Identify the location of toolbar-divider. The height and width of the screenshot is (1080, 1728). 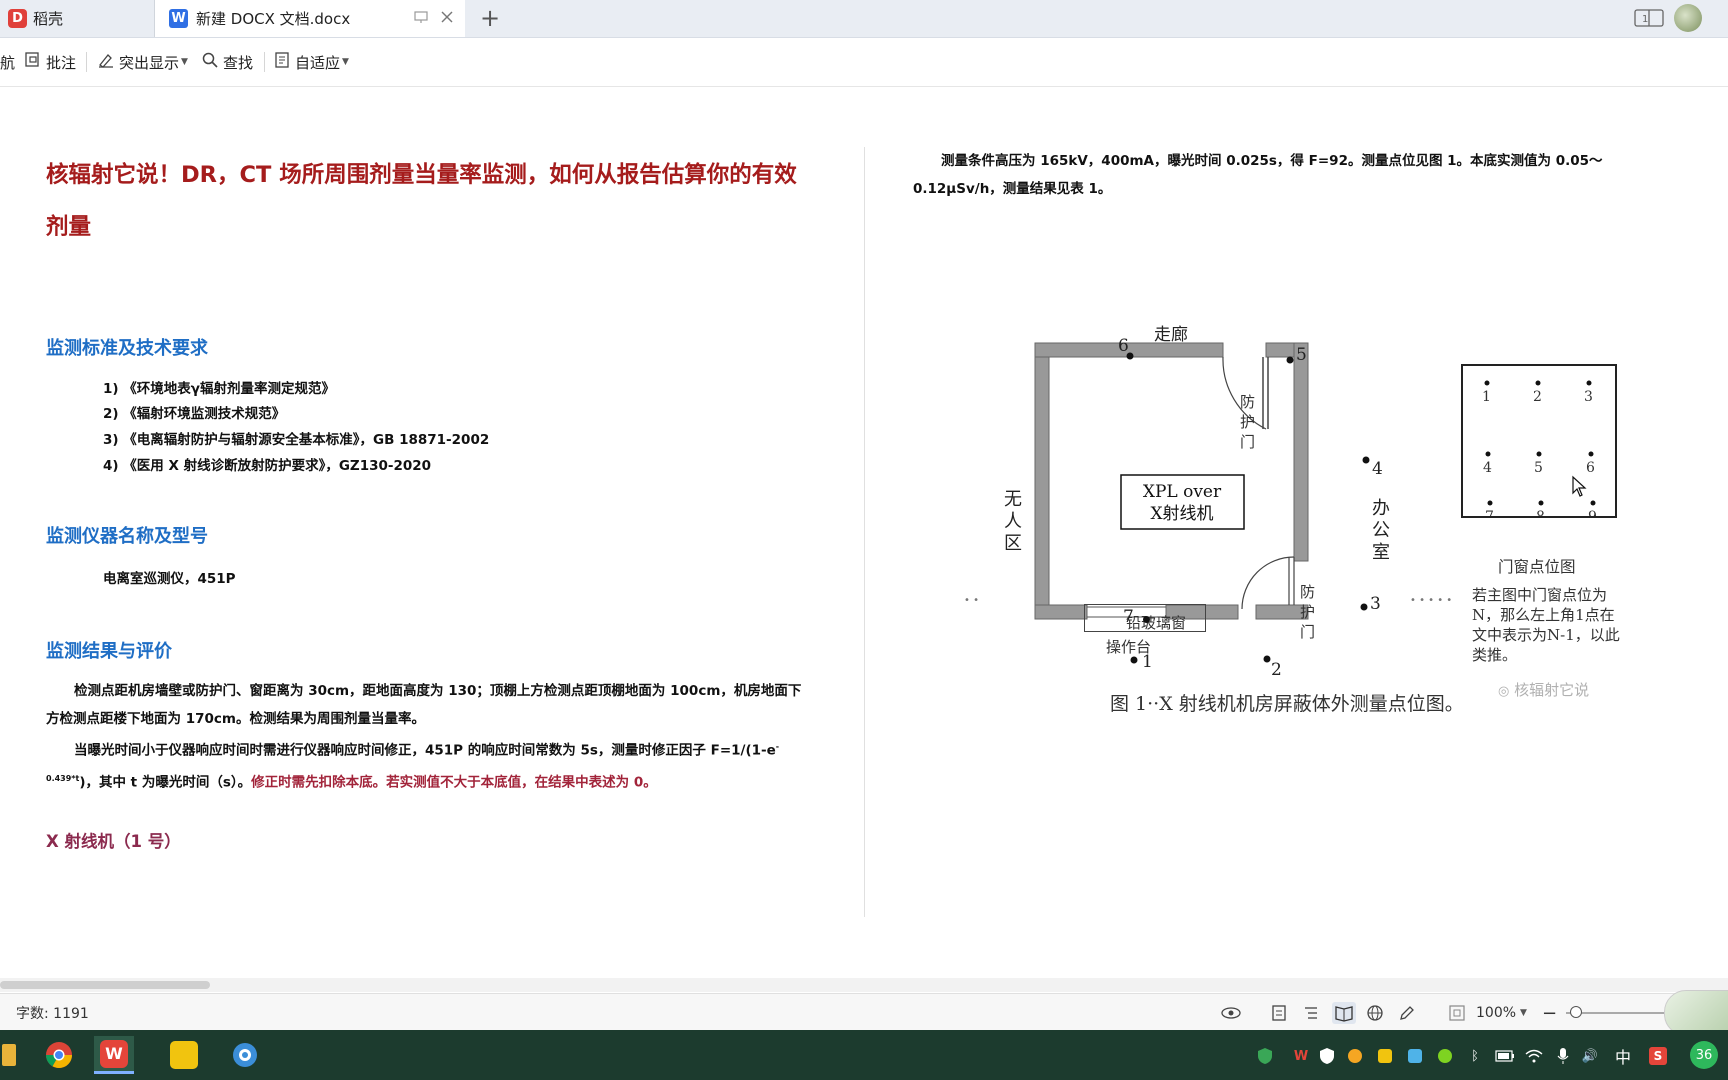
(264, 62).